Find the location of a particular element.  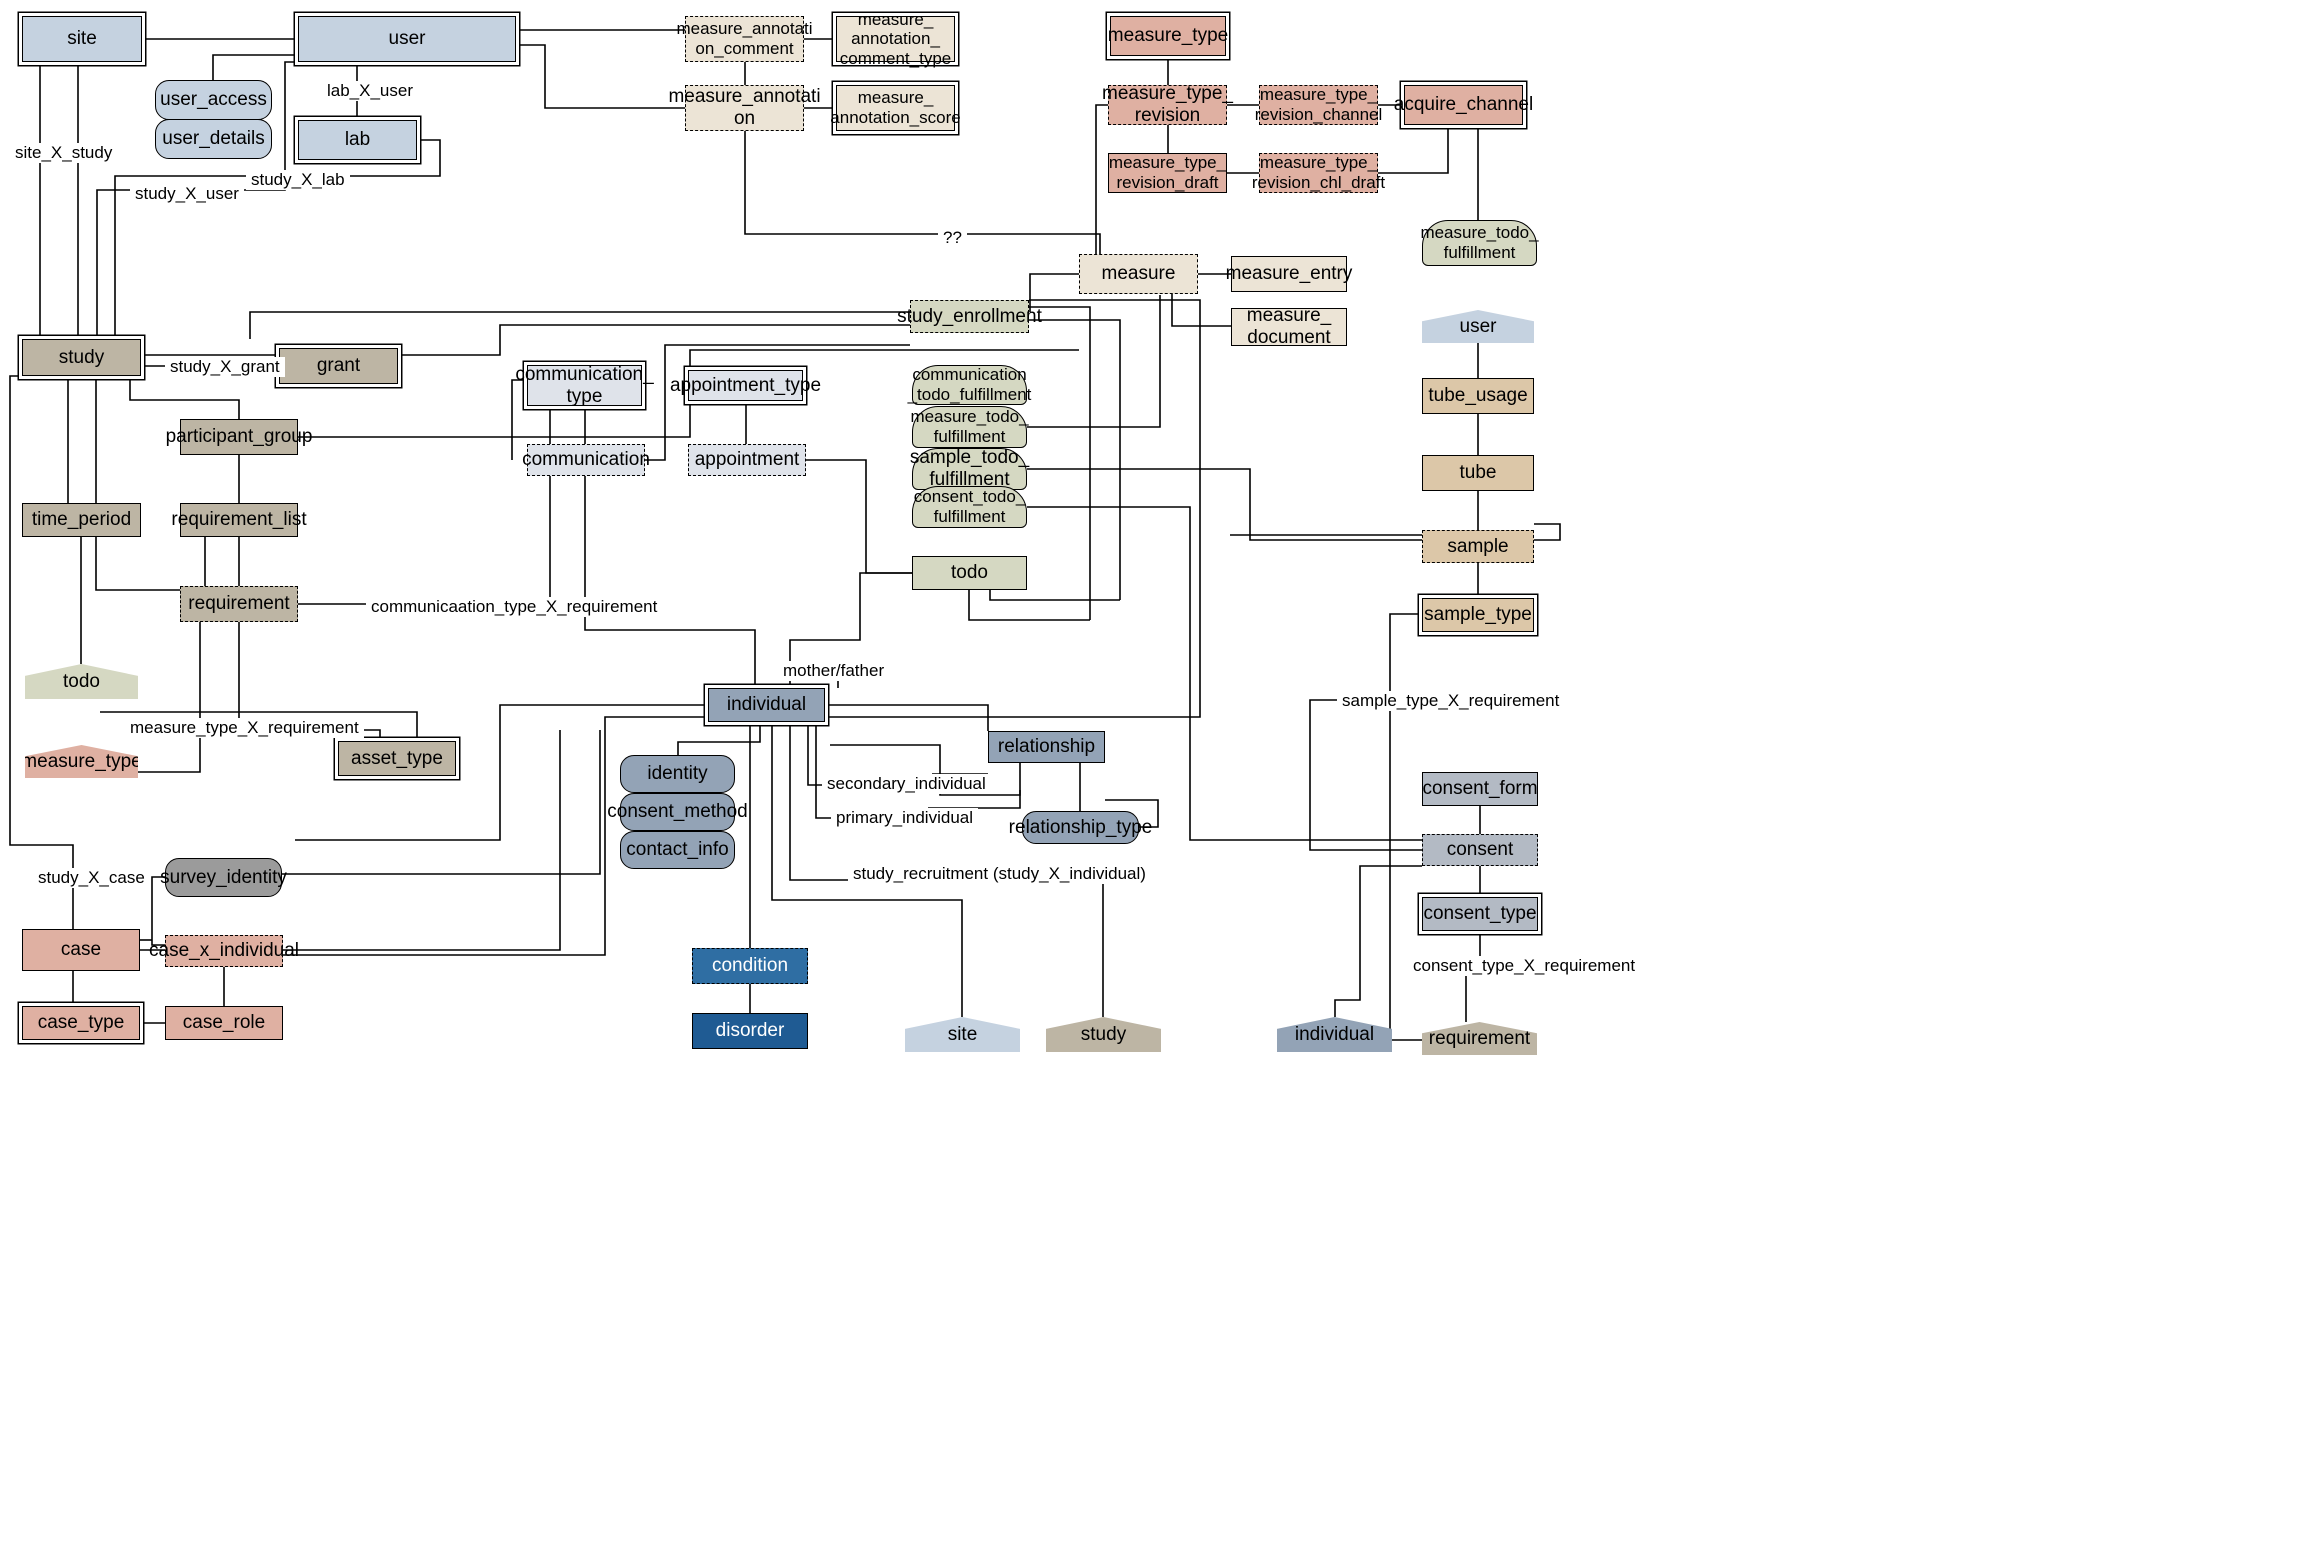

entity-label: user_details is located at coordinates (213, 139).